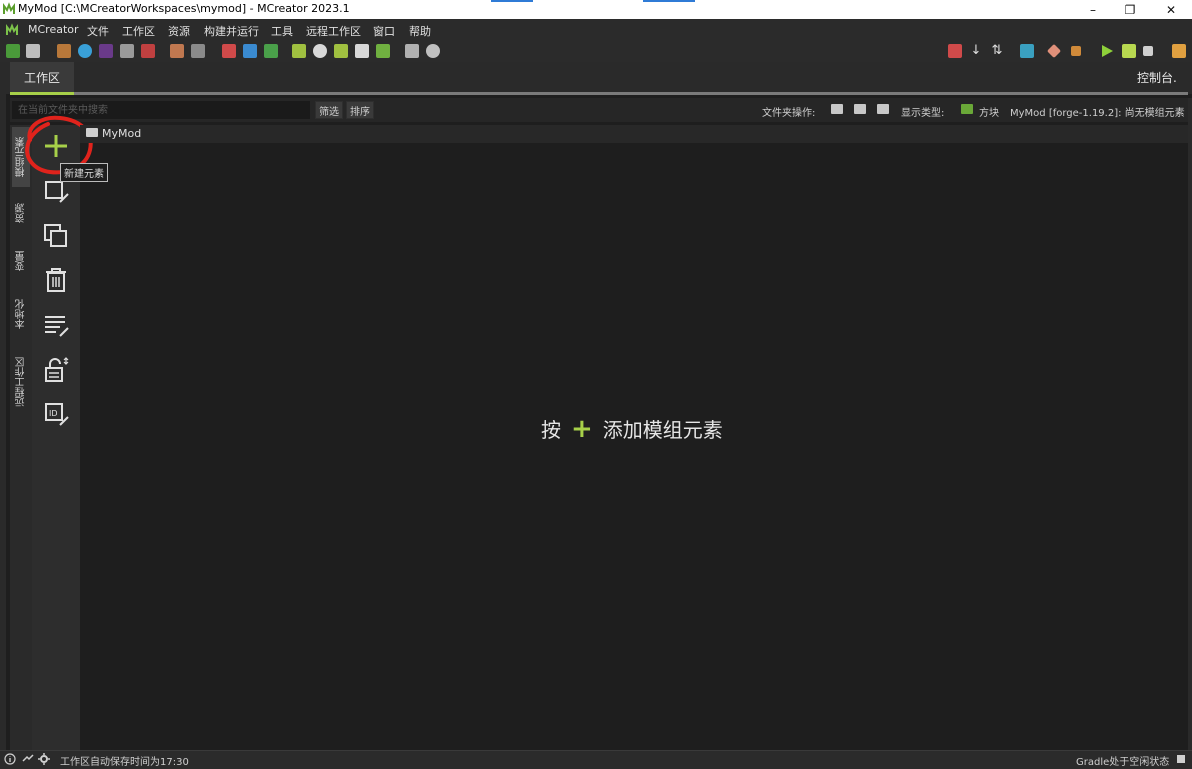 The height and width of the screenshot is (769, 1192). I want to click on vtab-label: 本地化, so click(21, 314).